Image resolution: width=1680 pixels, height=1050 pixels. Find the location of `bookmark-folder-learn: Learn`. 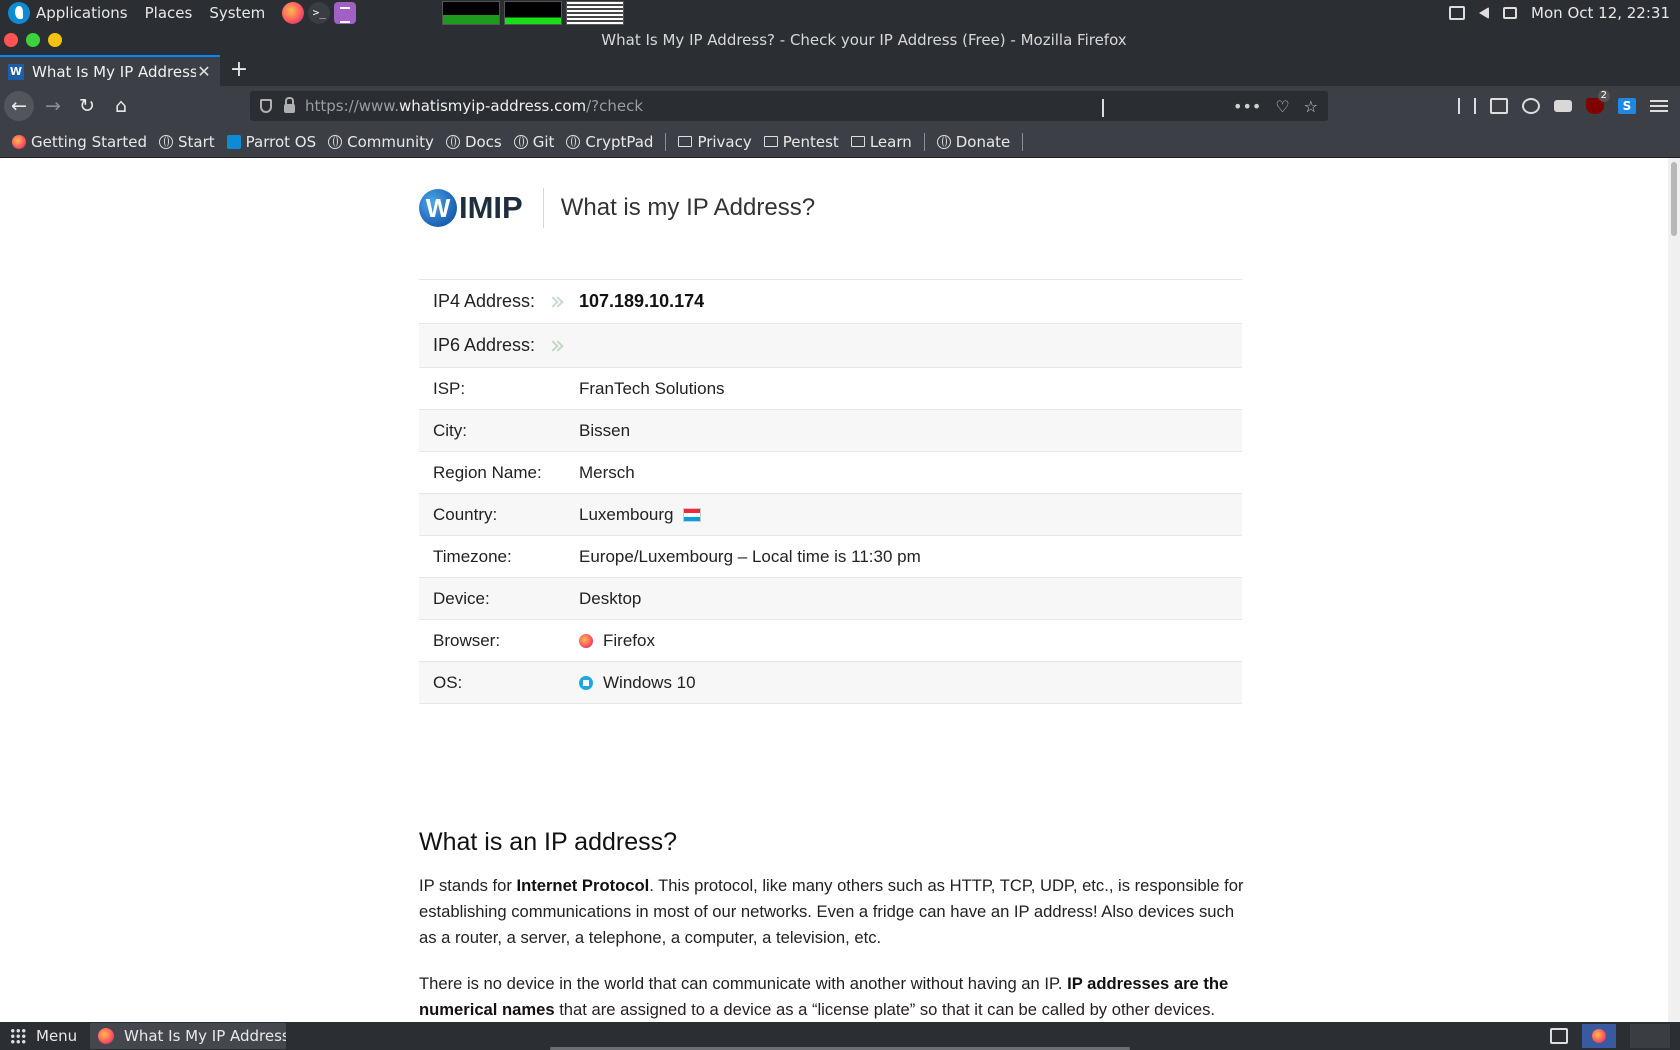

bookmark-folder-learn: Learn is located at coordinates (881, 142).